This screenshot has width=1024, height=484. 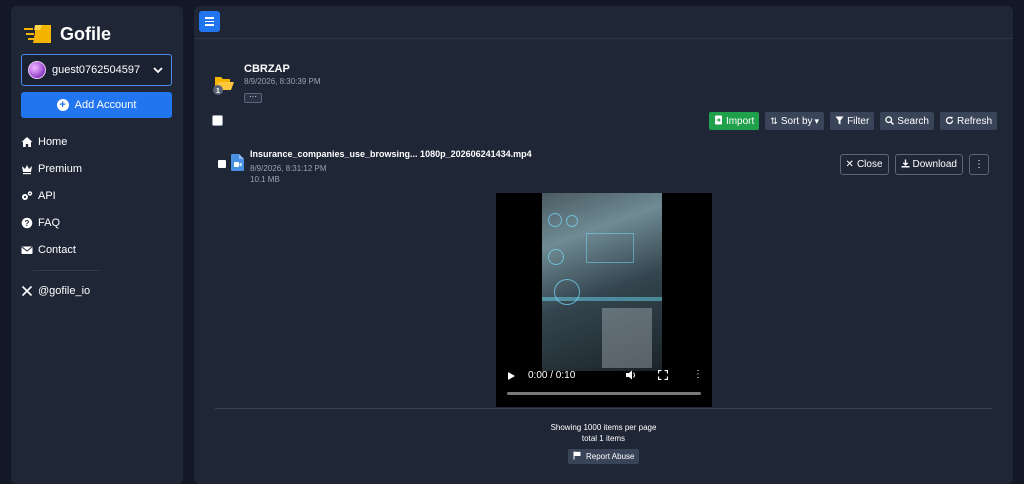 I want to click on footer-divider, so click(x=603, y=408).